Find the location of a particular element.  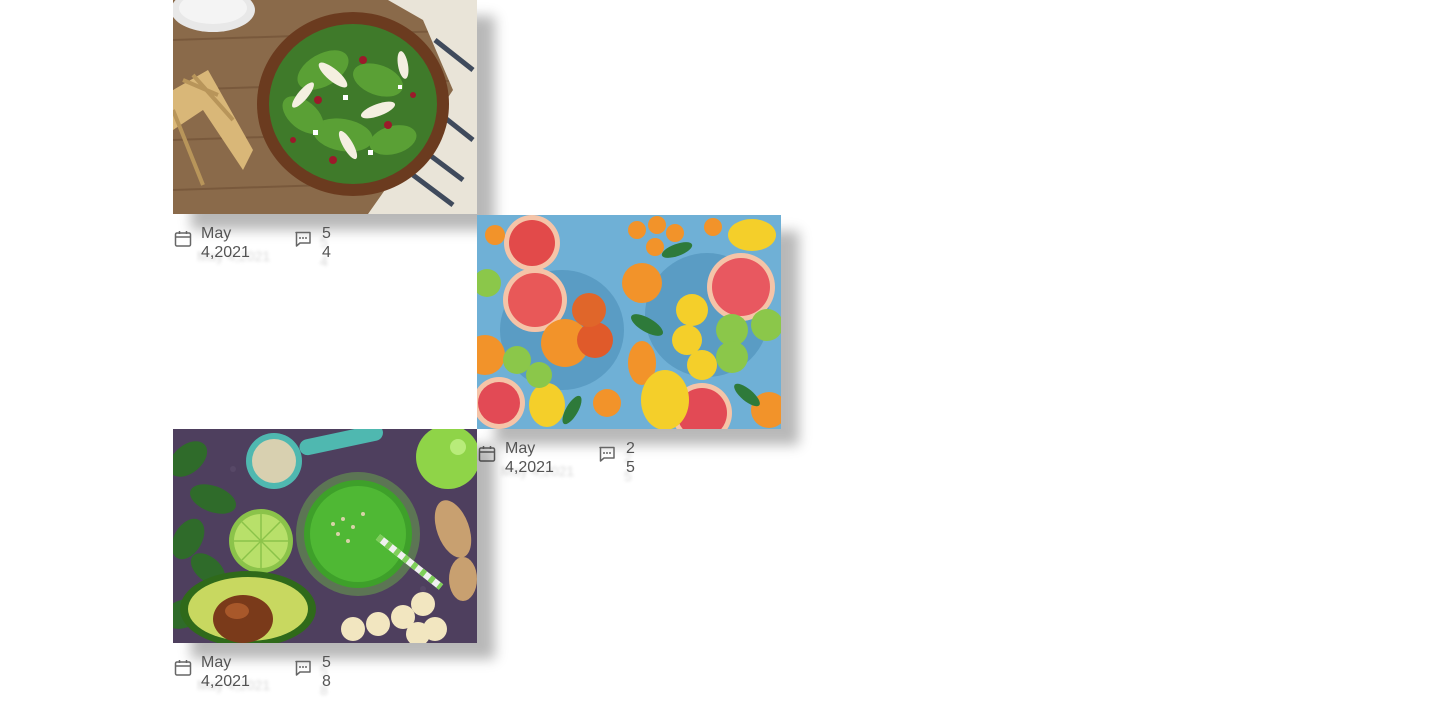

post-image-smoothie is located at coordinates (325, 536).